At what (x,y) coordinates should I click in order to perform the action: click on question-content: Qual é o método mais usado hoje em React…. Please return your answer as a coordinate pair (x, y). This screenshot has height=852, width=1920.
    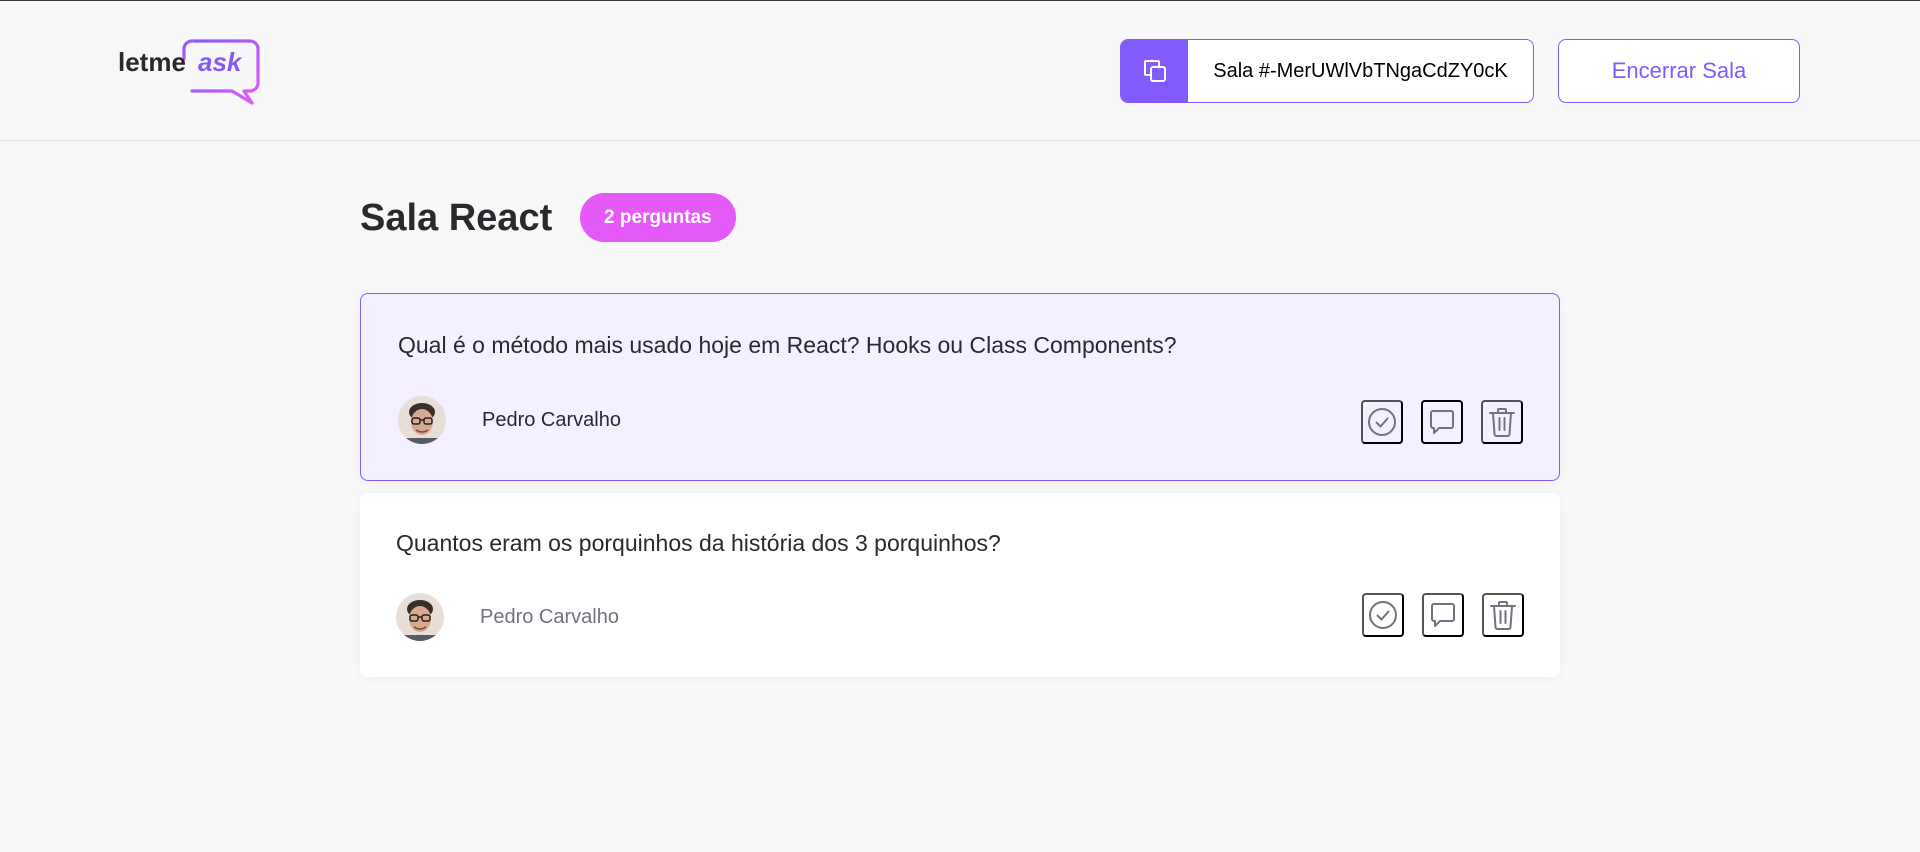
    Looking at the image, I should click on (787, 345).